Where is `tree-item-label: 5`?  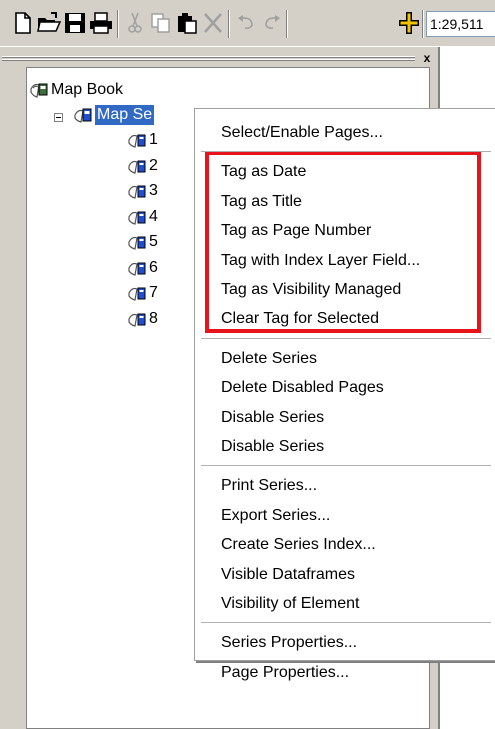
tree-item-label: 5 is located at coordinates (153, 241).